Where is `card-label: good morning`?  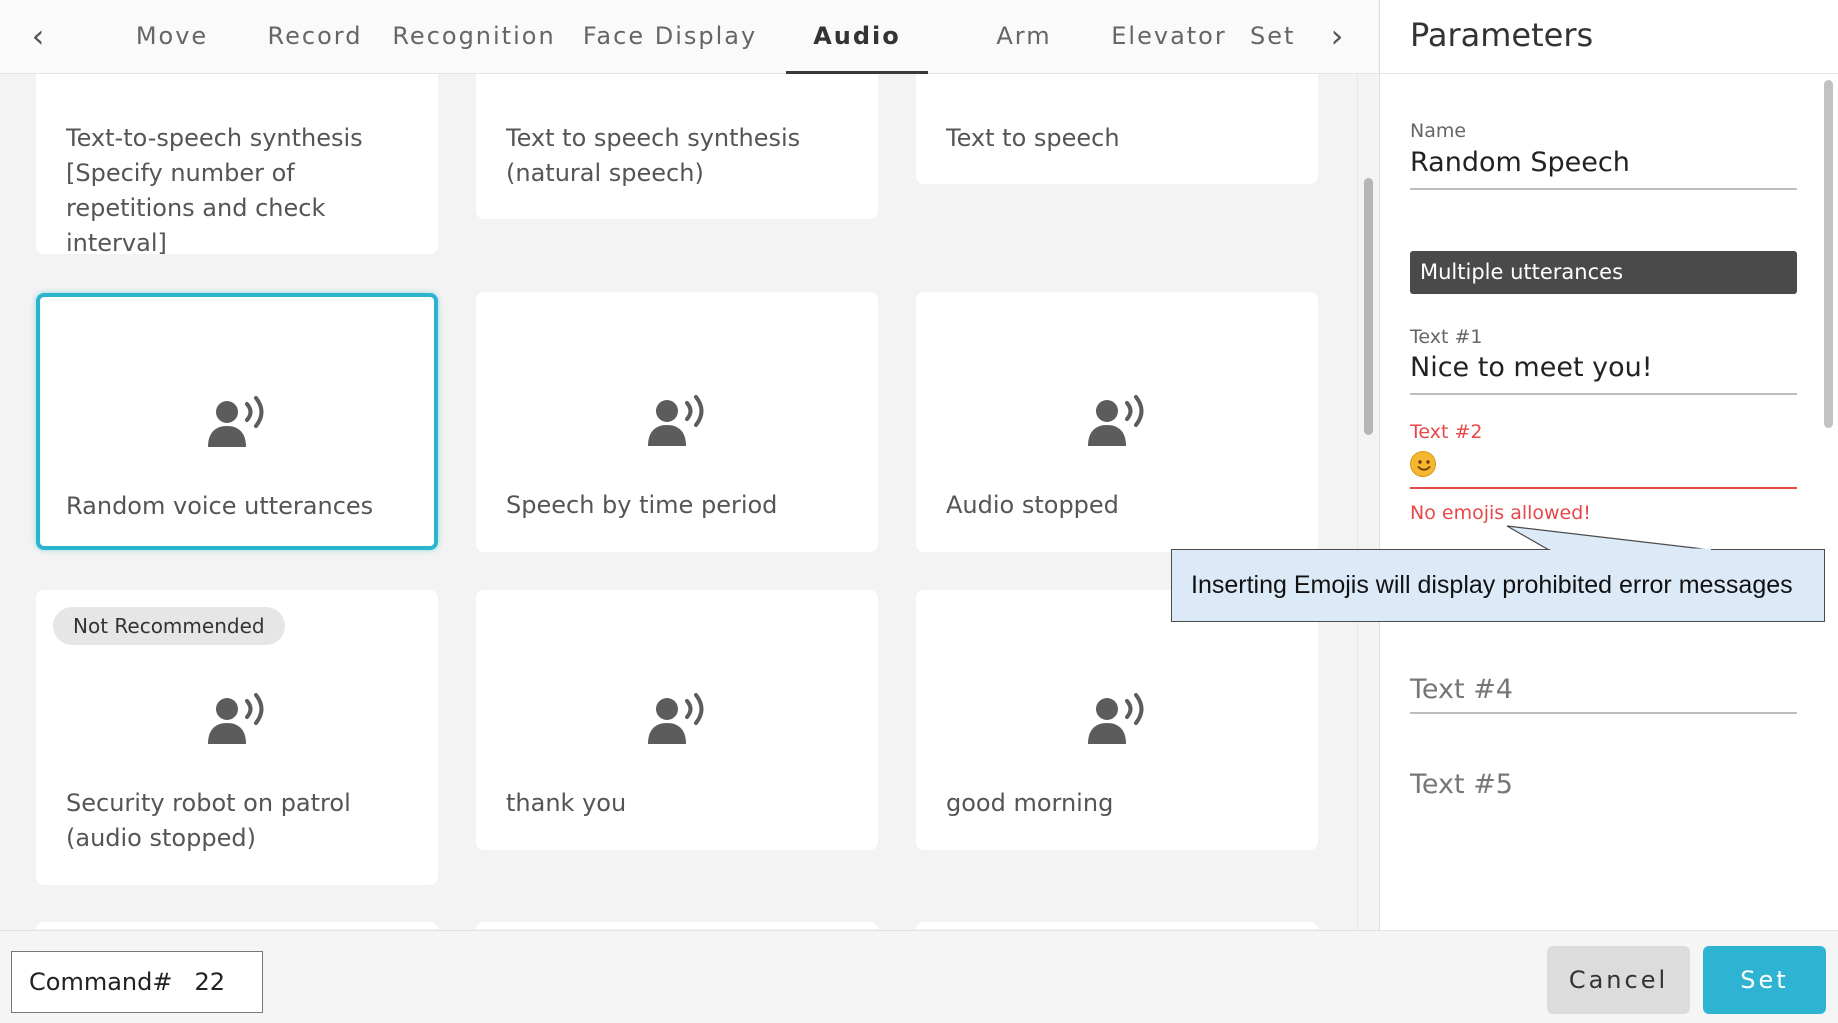 card-label: good morning is located at coordinates (1030, 803).